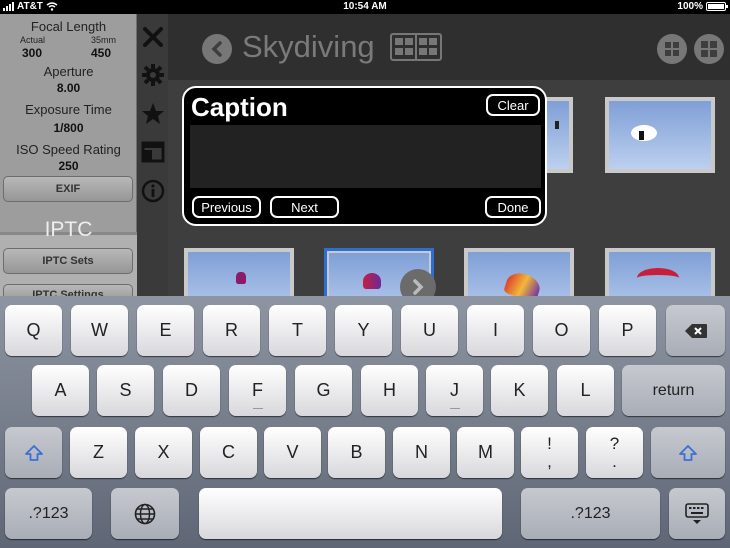 Image resolution: width=730 pixels, height=548 pixels. What do you see at coordinates (33, 40) in the screenshot?
I see `actual-label: Actual` at bounding box center [33, 40].